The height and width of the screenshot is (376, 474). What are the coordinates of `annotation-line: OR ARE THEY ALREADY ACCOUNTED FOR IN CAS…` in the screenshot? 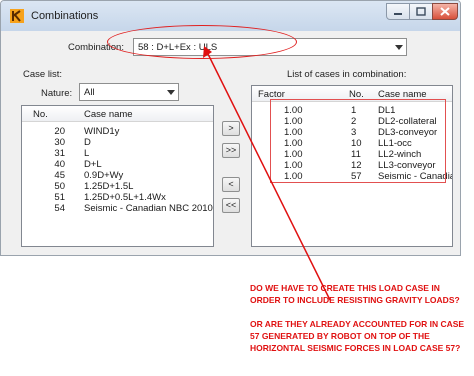 It's located at (357, 324).